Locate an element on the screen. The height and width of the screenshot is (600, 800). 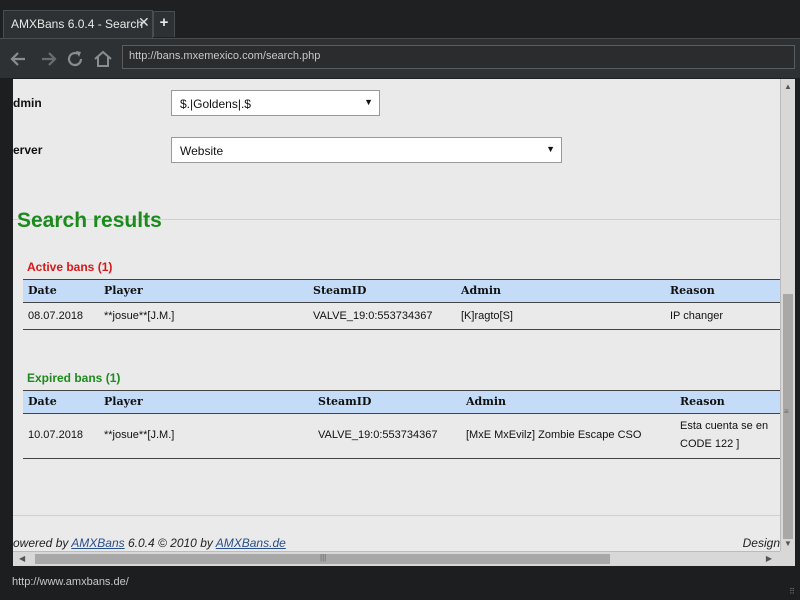
admin-field-label: dmin is located at coordinates (27, 103).